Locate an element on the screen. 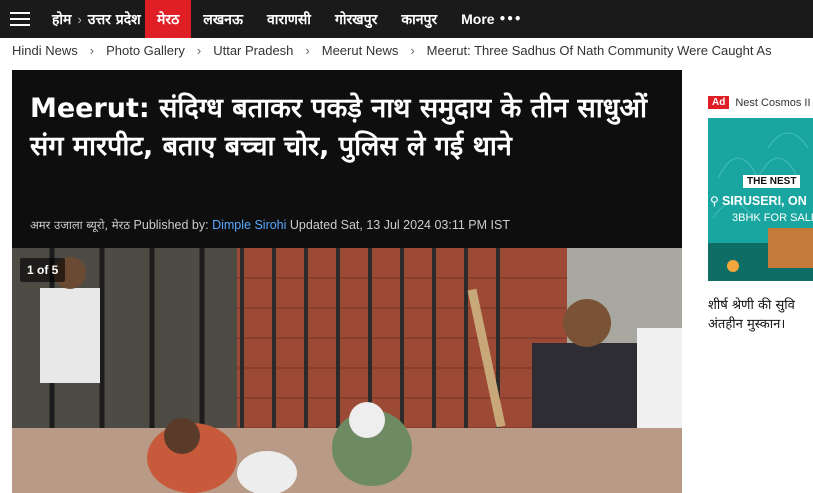 The height and width of the screenshot is (493, 813). nav-item-uttar-pradesh: उत्तर प्रदेश is located at coordinates (114, 19).